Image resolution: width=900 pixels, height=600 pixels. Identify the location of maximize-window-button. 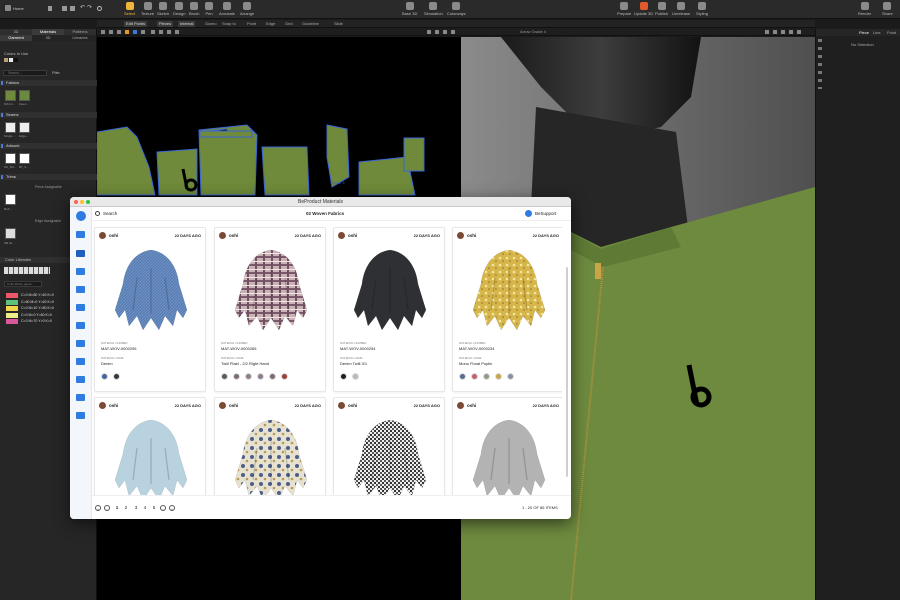
(88, 202).